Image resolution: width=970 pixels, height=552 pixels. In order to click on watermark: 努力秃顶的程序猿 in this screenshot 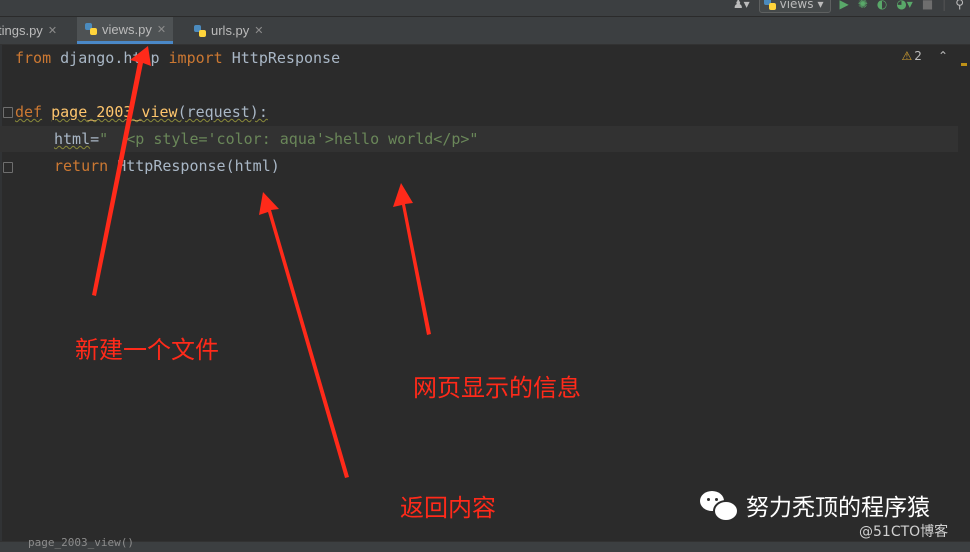, I will do `click(815, 505)`.